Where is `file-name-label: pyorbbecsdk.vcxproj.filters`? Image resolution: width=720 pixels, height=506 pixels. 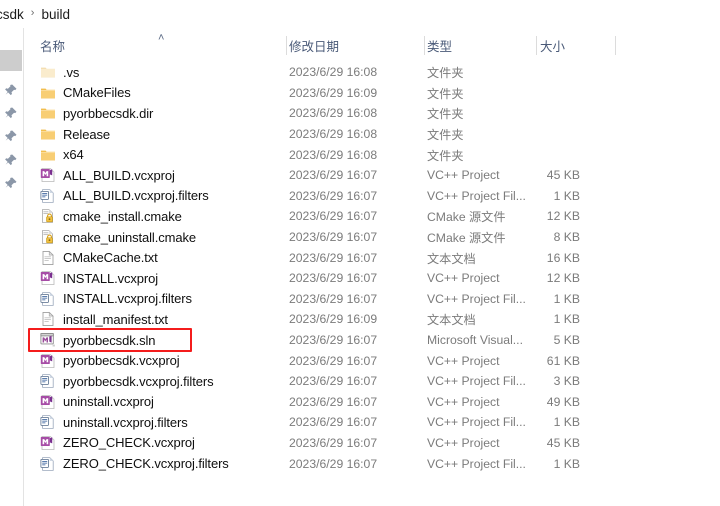 file-name-label: pyorbbecsdk.vcxproj.filters is located at coordinates (138, 381).